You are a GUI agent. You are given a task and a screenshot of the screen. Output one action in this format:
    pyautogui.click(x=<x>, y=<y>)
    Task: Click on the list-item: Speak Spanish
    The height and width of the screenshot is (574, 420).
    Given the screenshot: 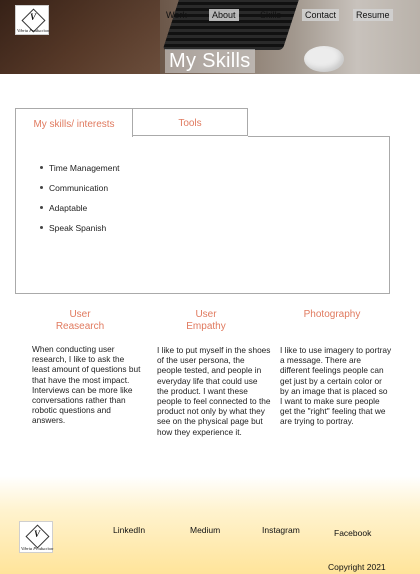 What is the action you would take?
    pyautogui.click(x=73, y=228)
    